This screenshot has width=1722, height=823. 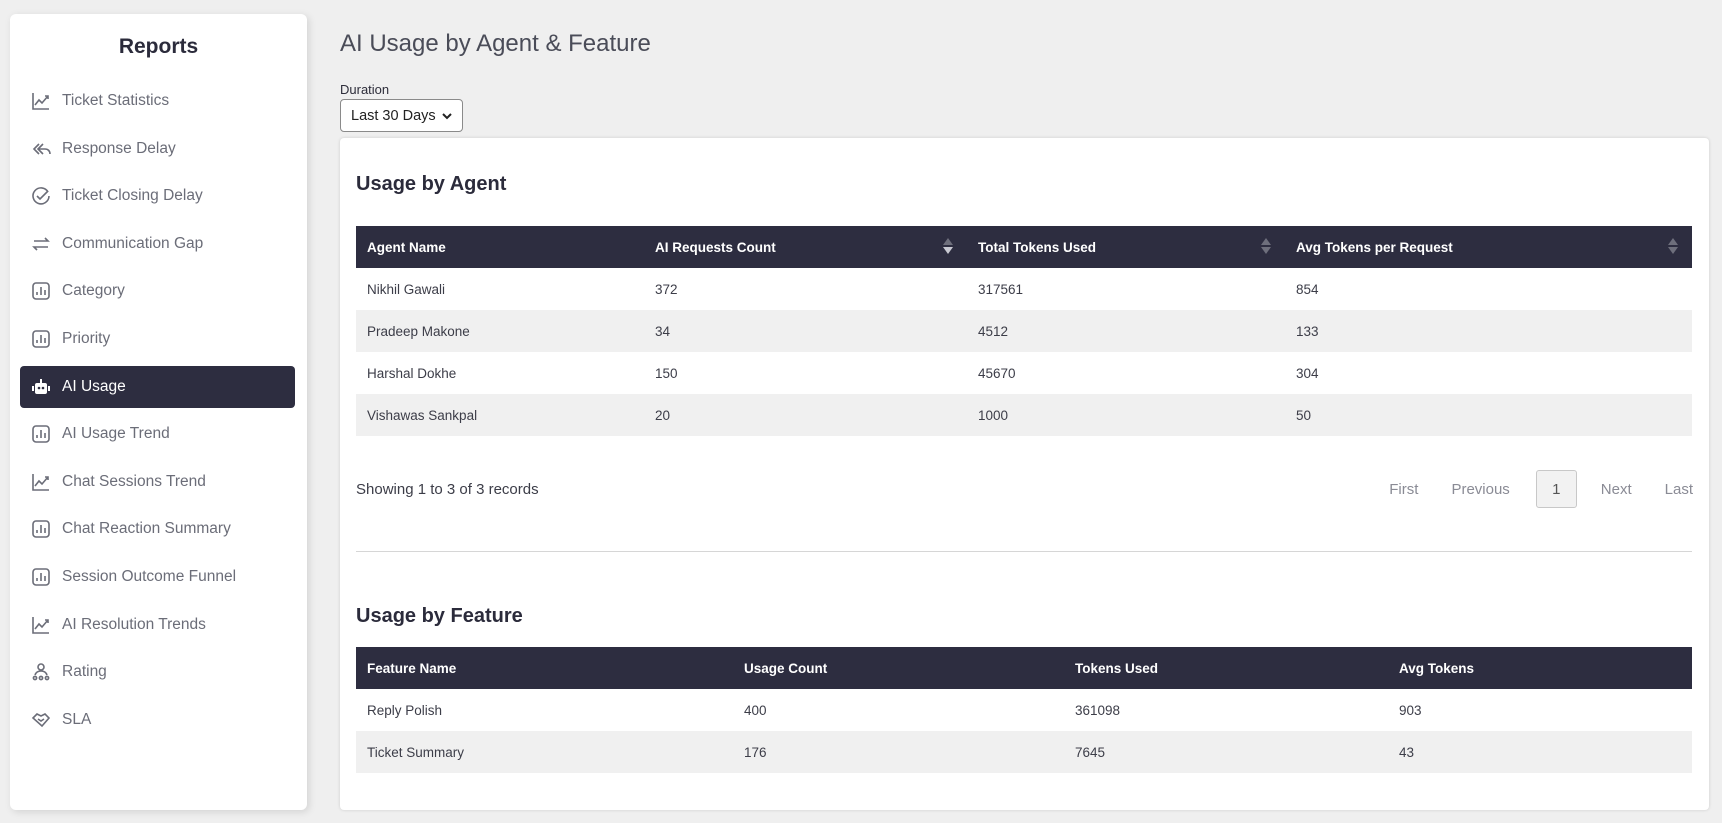 What do you see at coordinates (1126, 247) in the screenshot?
I see `column-header-total-tokens-used: Total Tokens Used` at bounding box center [1126, 247].